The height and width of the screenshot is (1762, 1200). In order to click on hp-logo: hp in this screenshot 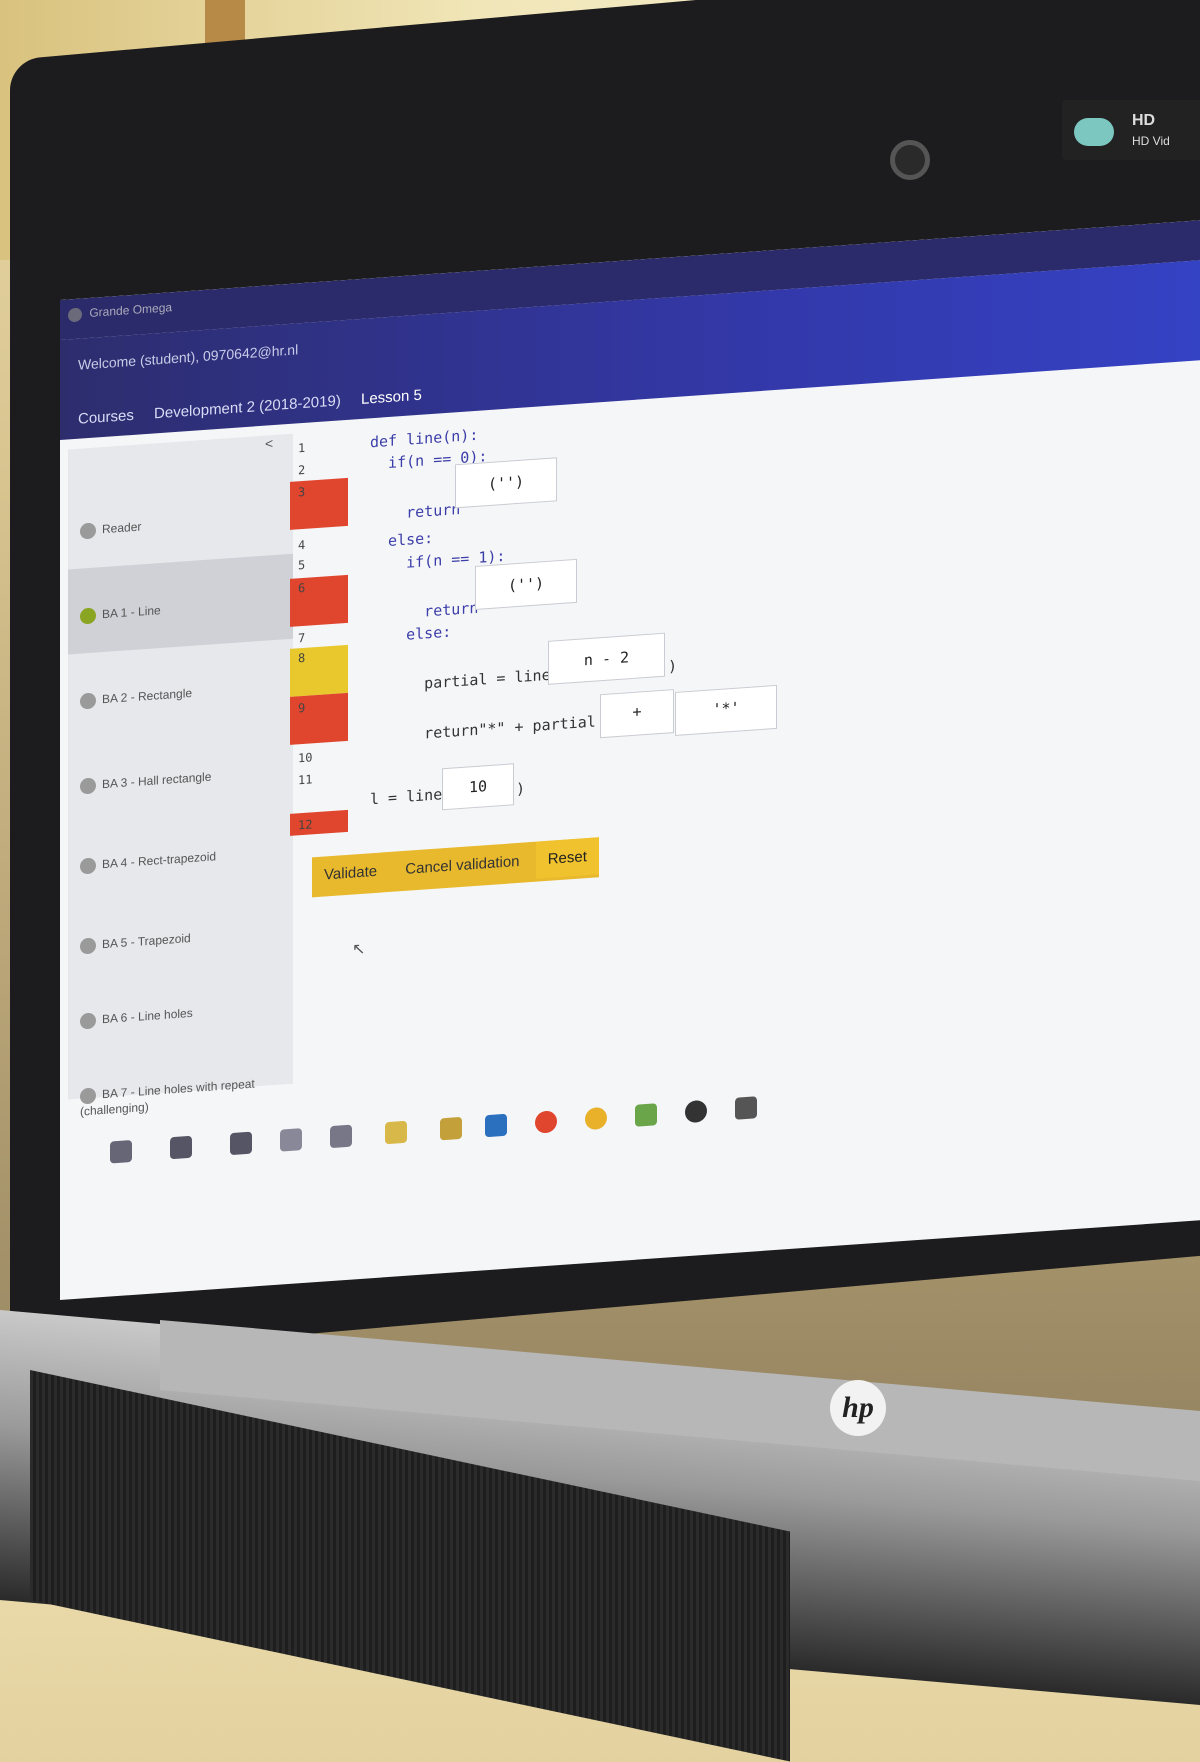, I will do `click(858, 1408)`.